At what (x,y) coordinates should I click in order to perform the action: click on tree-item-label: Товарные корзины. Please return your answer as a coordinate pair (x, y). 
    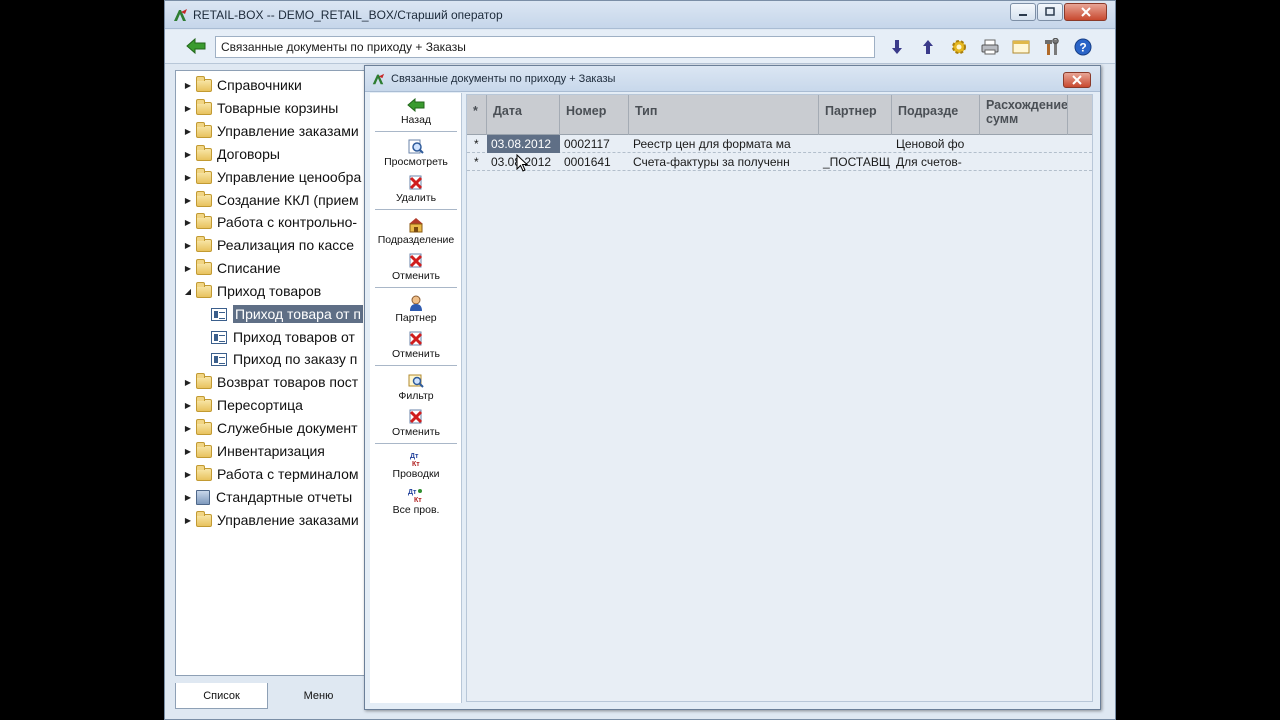
    Looking at the image, I should click on (278, 108).